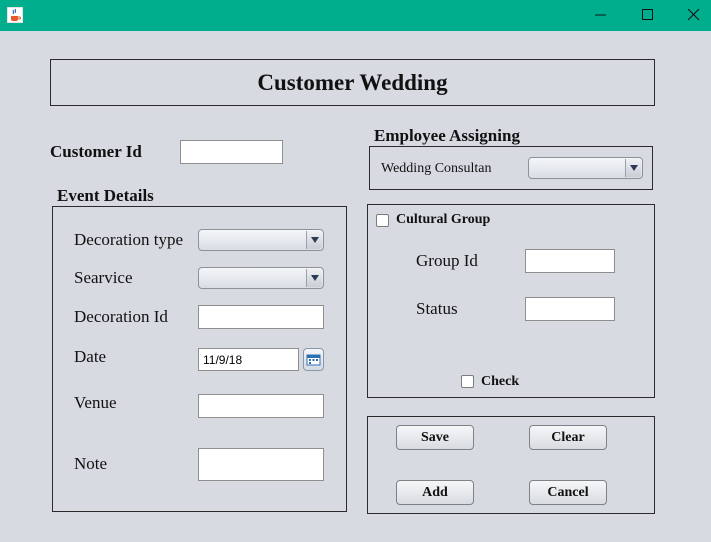 The width and height of the screenshot is (711, 542). I want to click on close-button, so click(691, 15).